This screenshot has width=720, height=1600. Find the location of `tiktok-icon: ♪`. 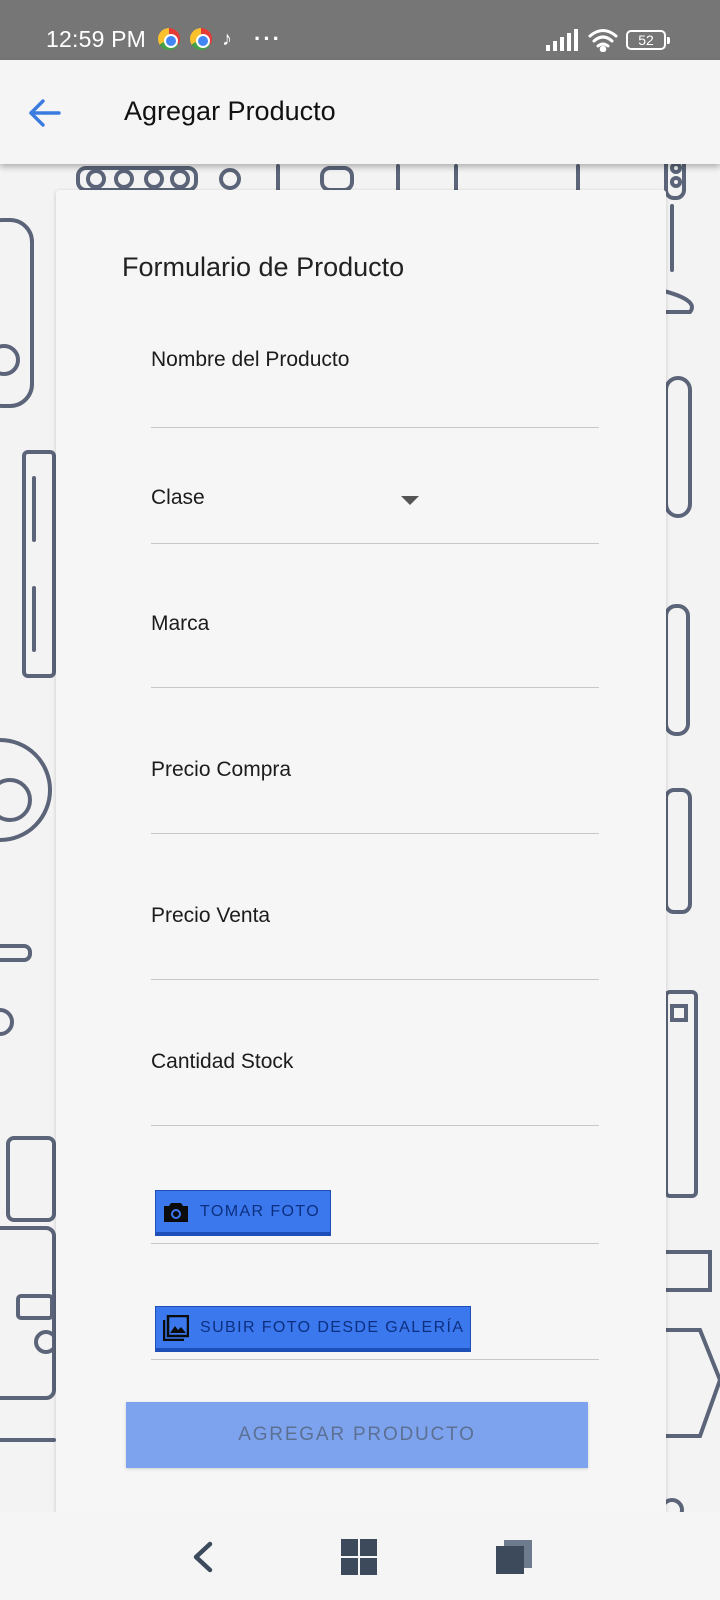

tiktok-icon: ♪ is located at coordinates (227, 39).